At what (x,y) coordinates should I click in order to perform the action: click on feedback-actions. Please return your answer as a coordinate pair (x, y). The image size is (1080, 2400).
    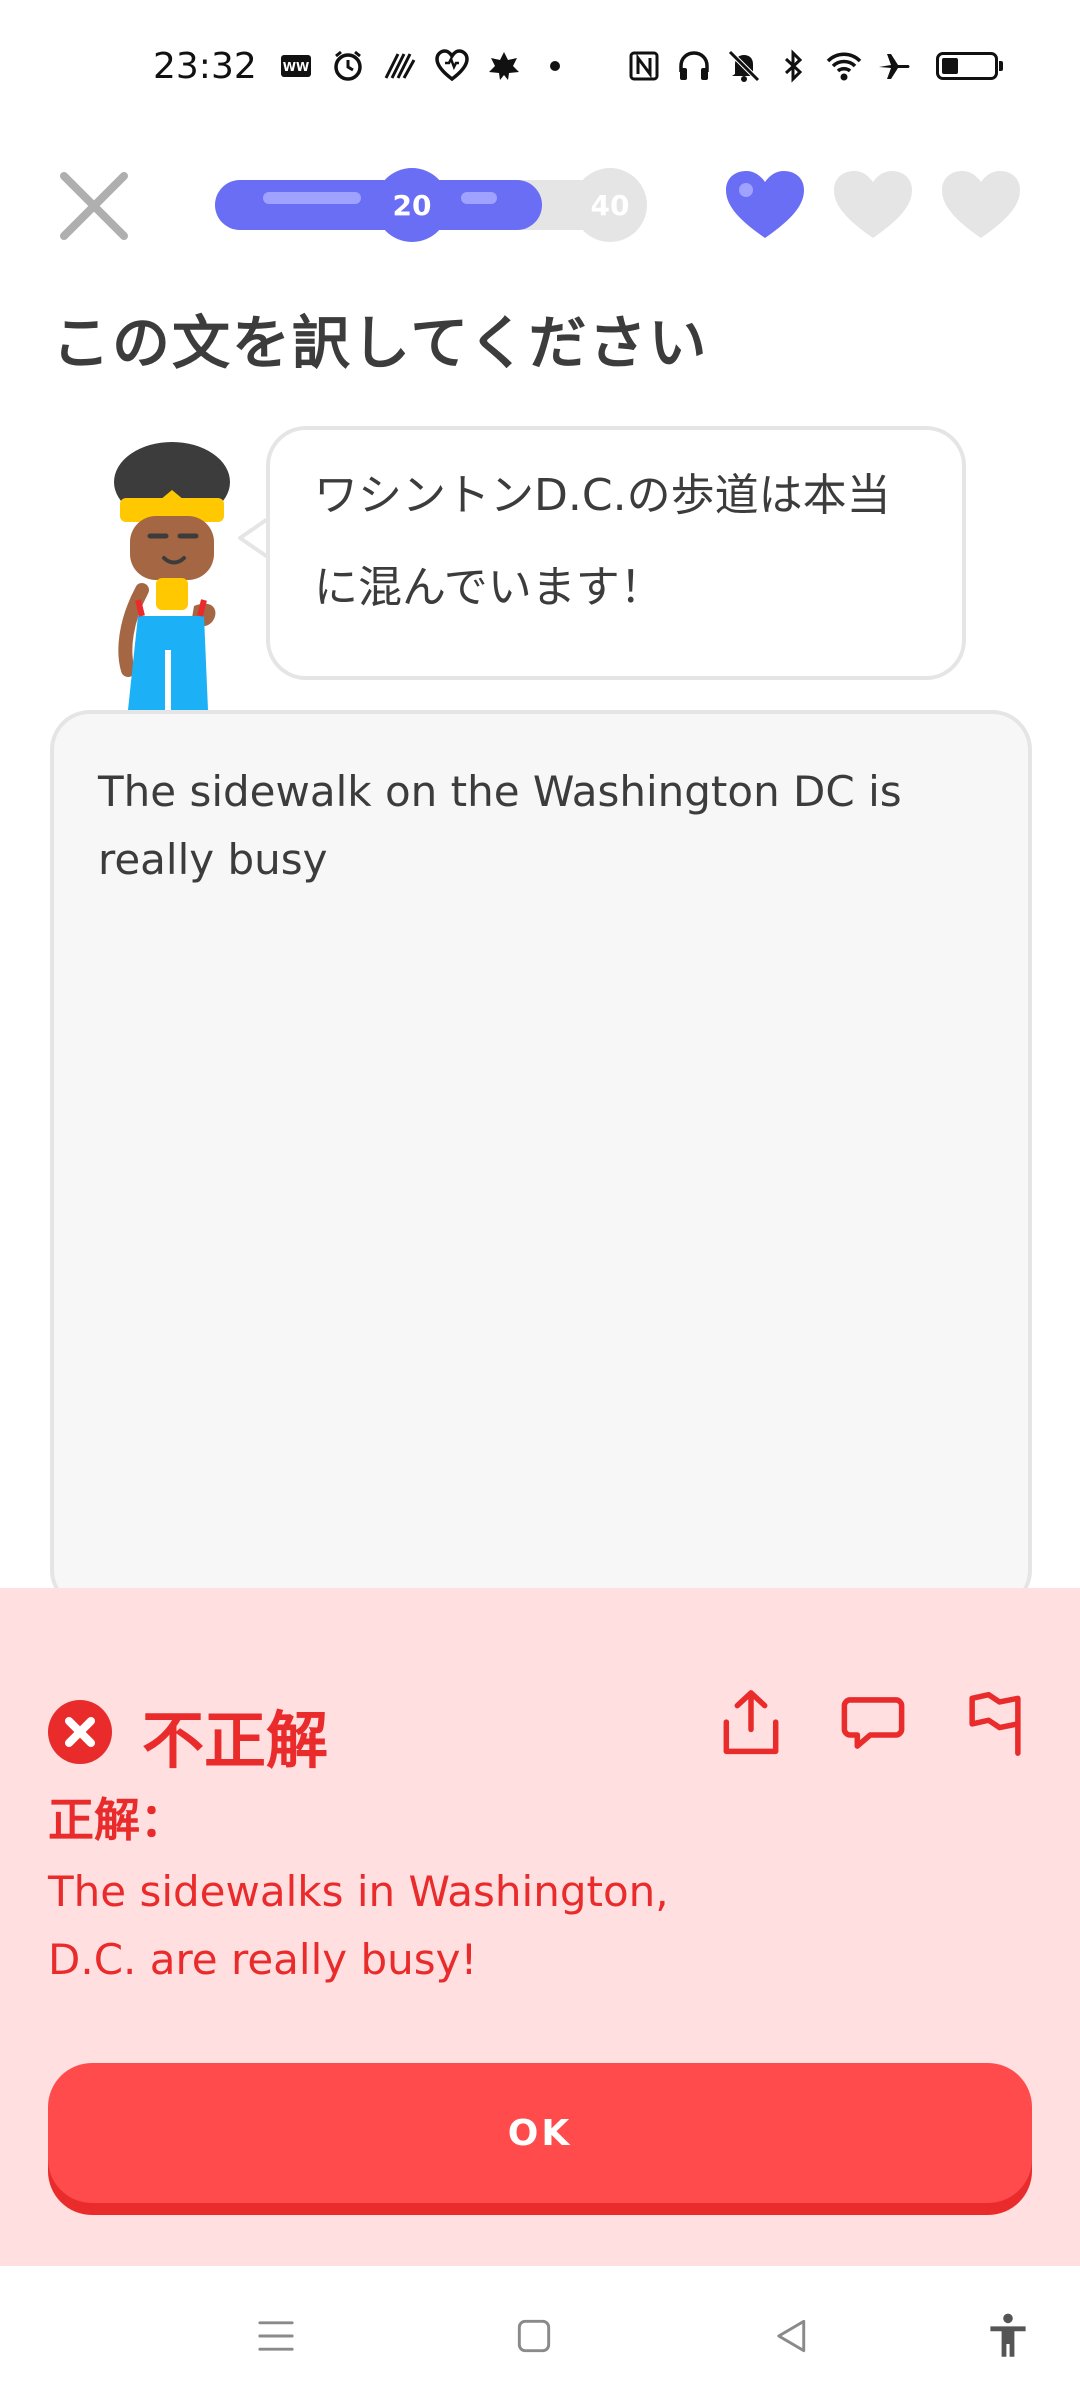
    Looking at the image, I should click on (873, 1723).